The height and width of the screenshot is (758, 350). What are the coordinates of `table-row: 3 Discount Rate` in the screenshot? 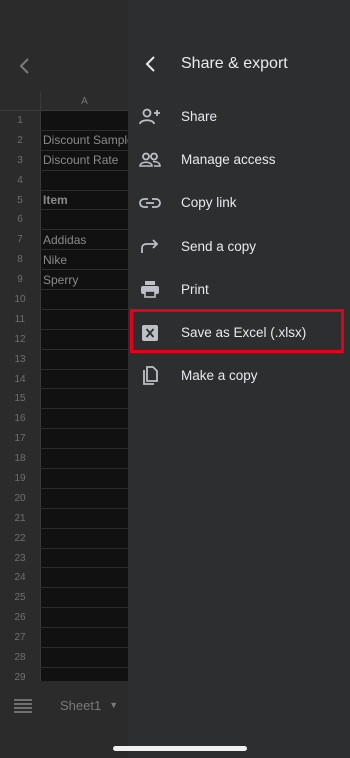 It's located at (65, 160).